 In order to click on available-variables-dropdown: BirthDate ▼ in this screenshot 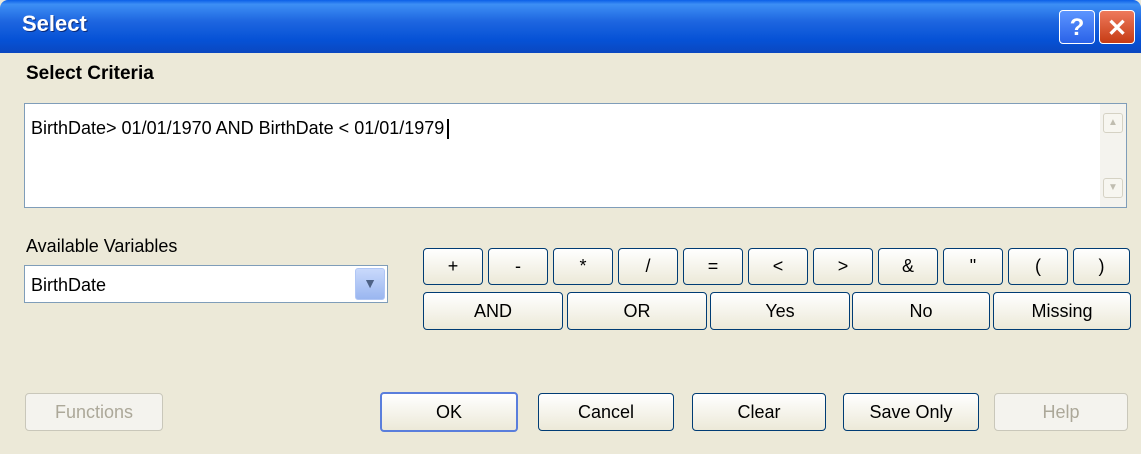, I will do `click(206, 284)`.